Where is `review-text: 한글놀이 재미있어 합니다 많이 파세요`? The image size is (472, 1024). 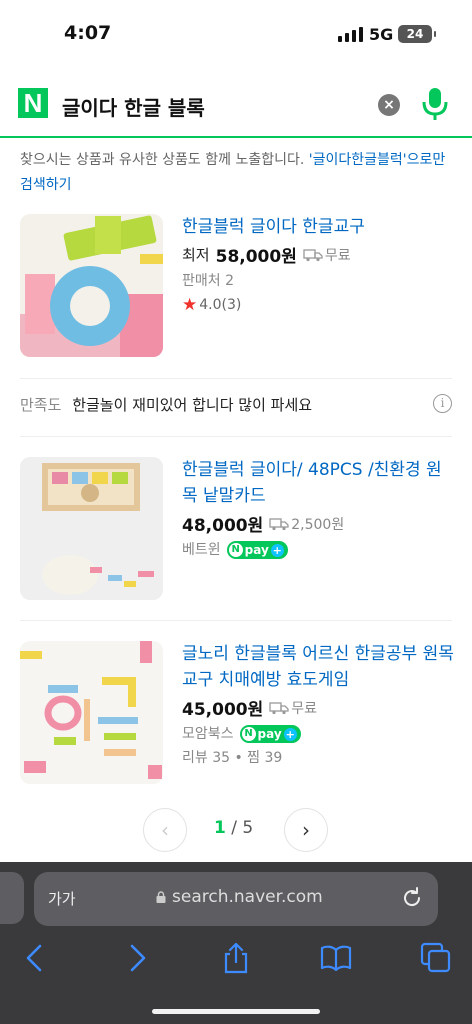
review-text: 한글놀이 재미있어 합니다 많이 파세요 is located at coordinates (192, 405).